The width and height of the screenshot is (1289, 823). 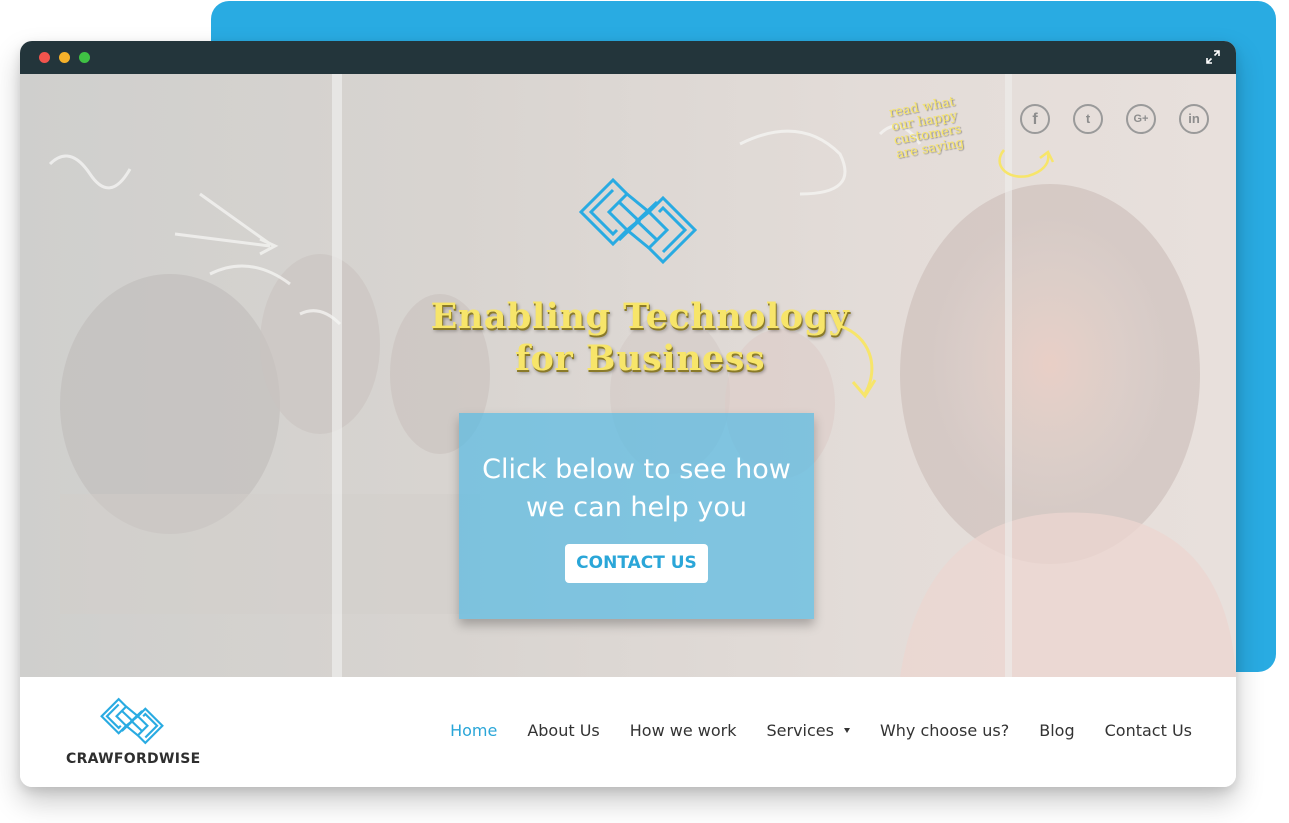 I want to click on nav-item-about-us: About Us, so click(x=563, y=730).